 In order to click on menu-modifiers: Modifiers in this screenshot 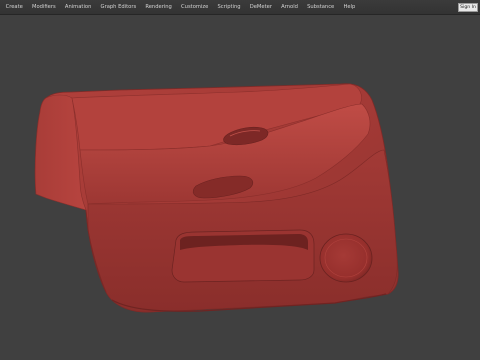, I will do `click(43, 7)`.